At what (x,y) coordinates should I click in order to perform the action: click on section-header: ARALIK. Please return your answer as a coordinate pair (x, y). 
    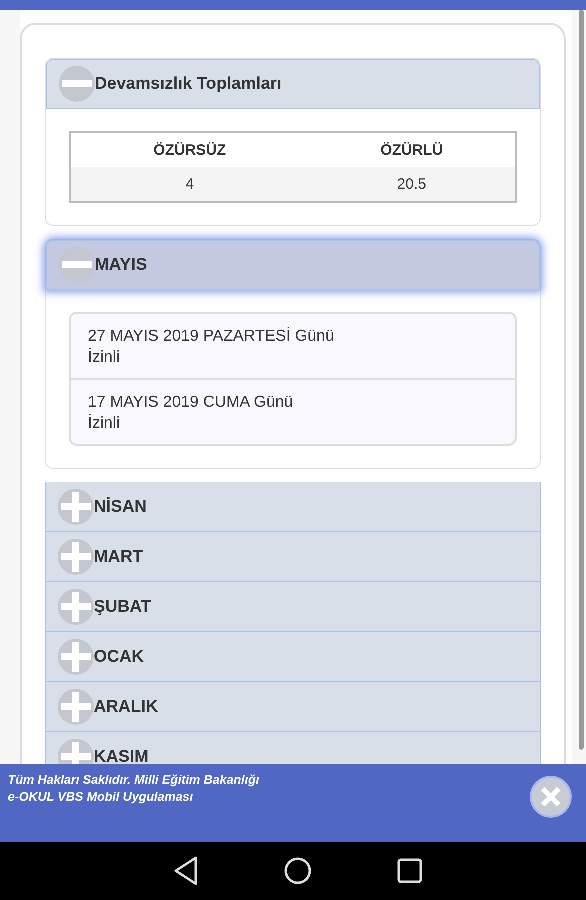
    Looking at the image, I should click on (293, 707).